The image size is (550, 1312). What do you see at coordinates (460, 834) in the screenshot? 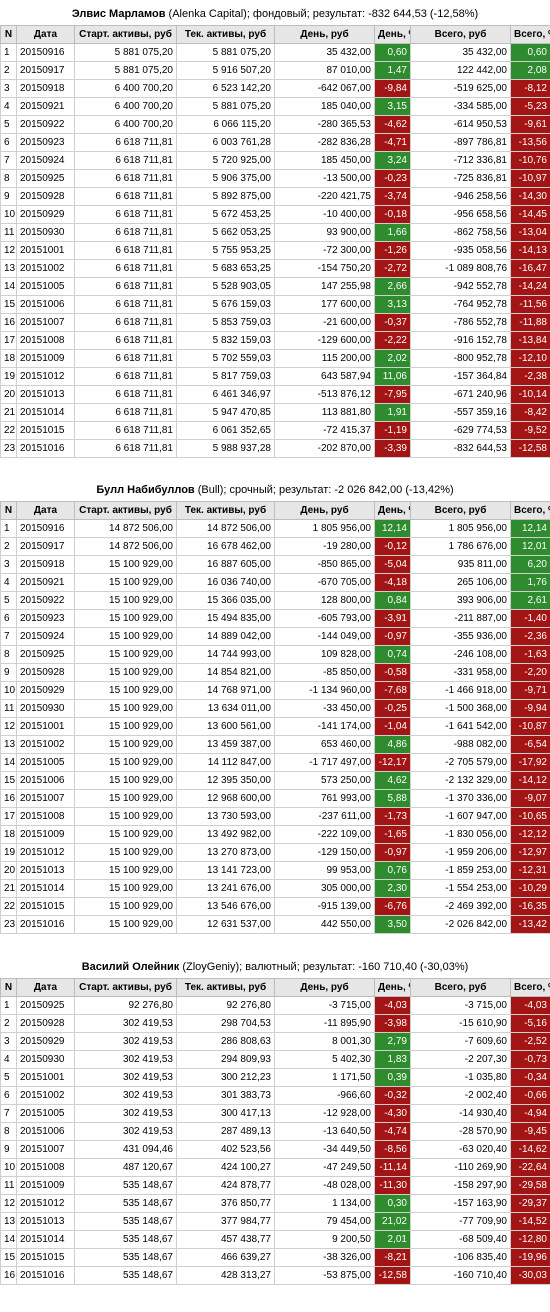
I see `total-rub-cell: -1 830 056,00` at bounding box center [460, 834].